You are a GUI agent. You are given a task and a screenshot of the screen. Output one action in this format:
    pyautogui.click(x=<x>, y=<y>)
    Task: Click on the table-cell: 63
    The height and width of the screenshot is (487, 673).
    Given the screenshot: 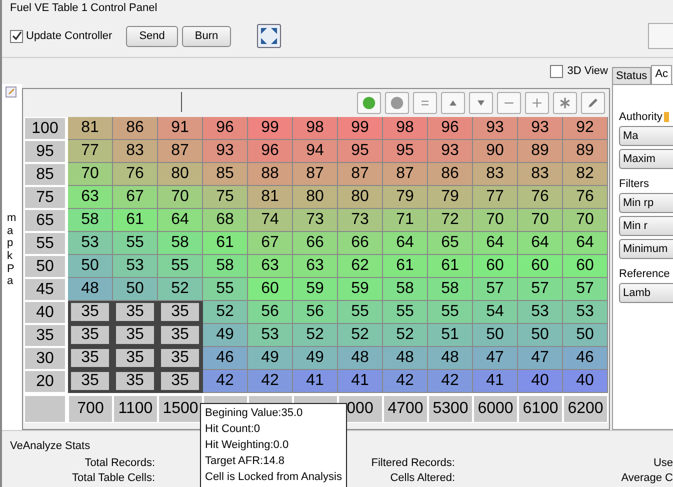 What is the action you would take?
    pyautogui.click(x=90, y=197)
    